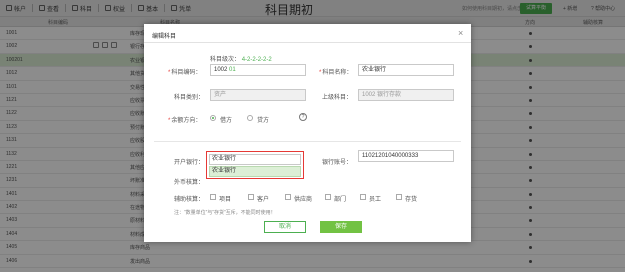 The width and height of the screenshot is (625, 272). I want to click on parent-label: 上级科目：, so click(337, 98).